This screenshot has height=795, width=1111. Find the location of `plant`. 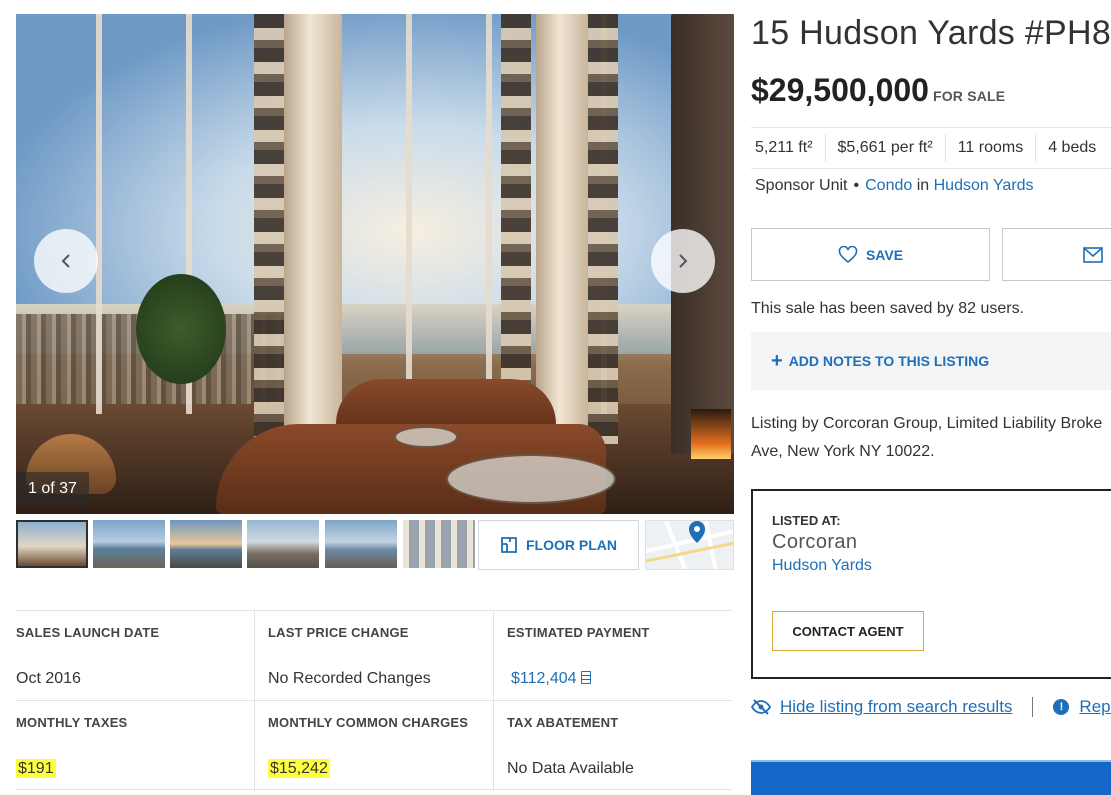

plant is located at coordinates (181, 329).